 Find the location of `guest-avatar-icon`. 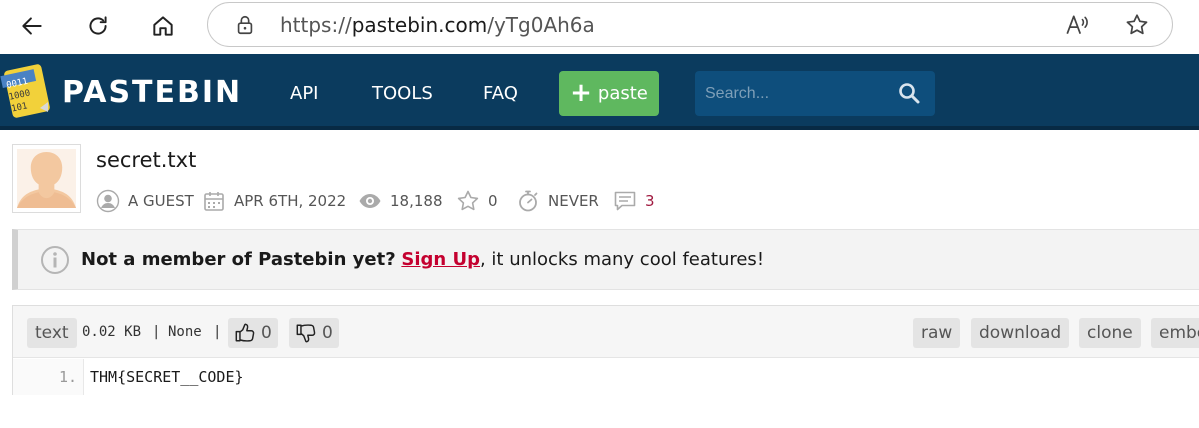

guest-avatar-icon is located at coordinates (46, 178).